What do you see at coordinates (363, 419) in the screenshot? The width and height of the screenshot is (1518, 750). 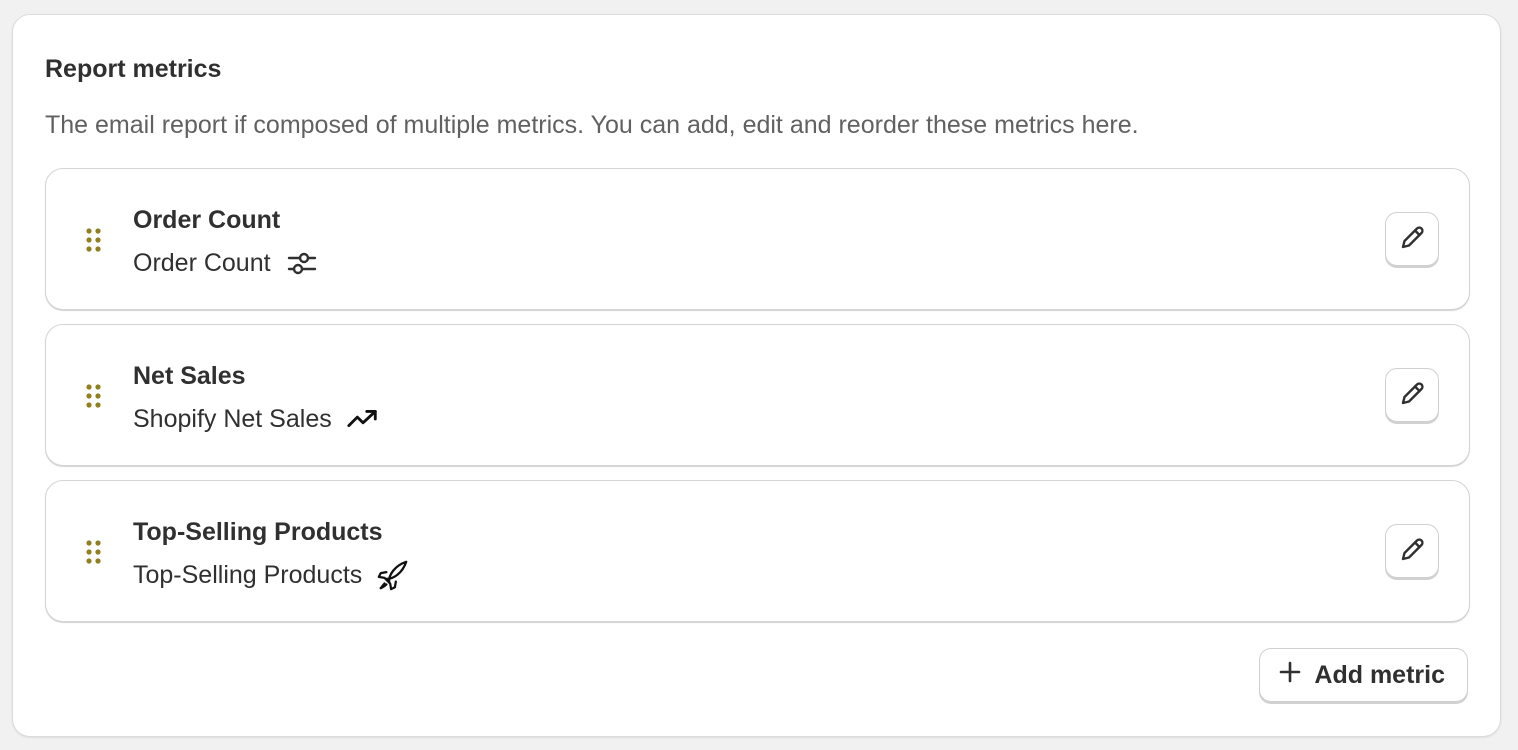 I see `trend-up-icon` at bounding box center [363, 419].